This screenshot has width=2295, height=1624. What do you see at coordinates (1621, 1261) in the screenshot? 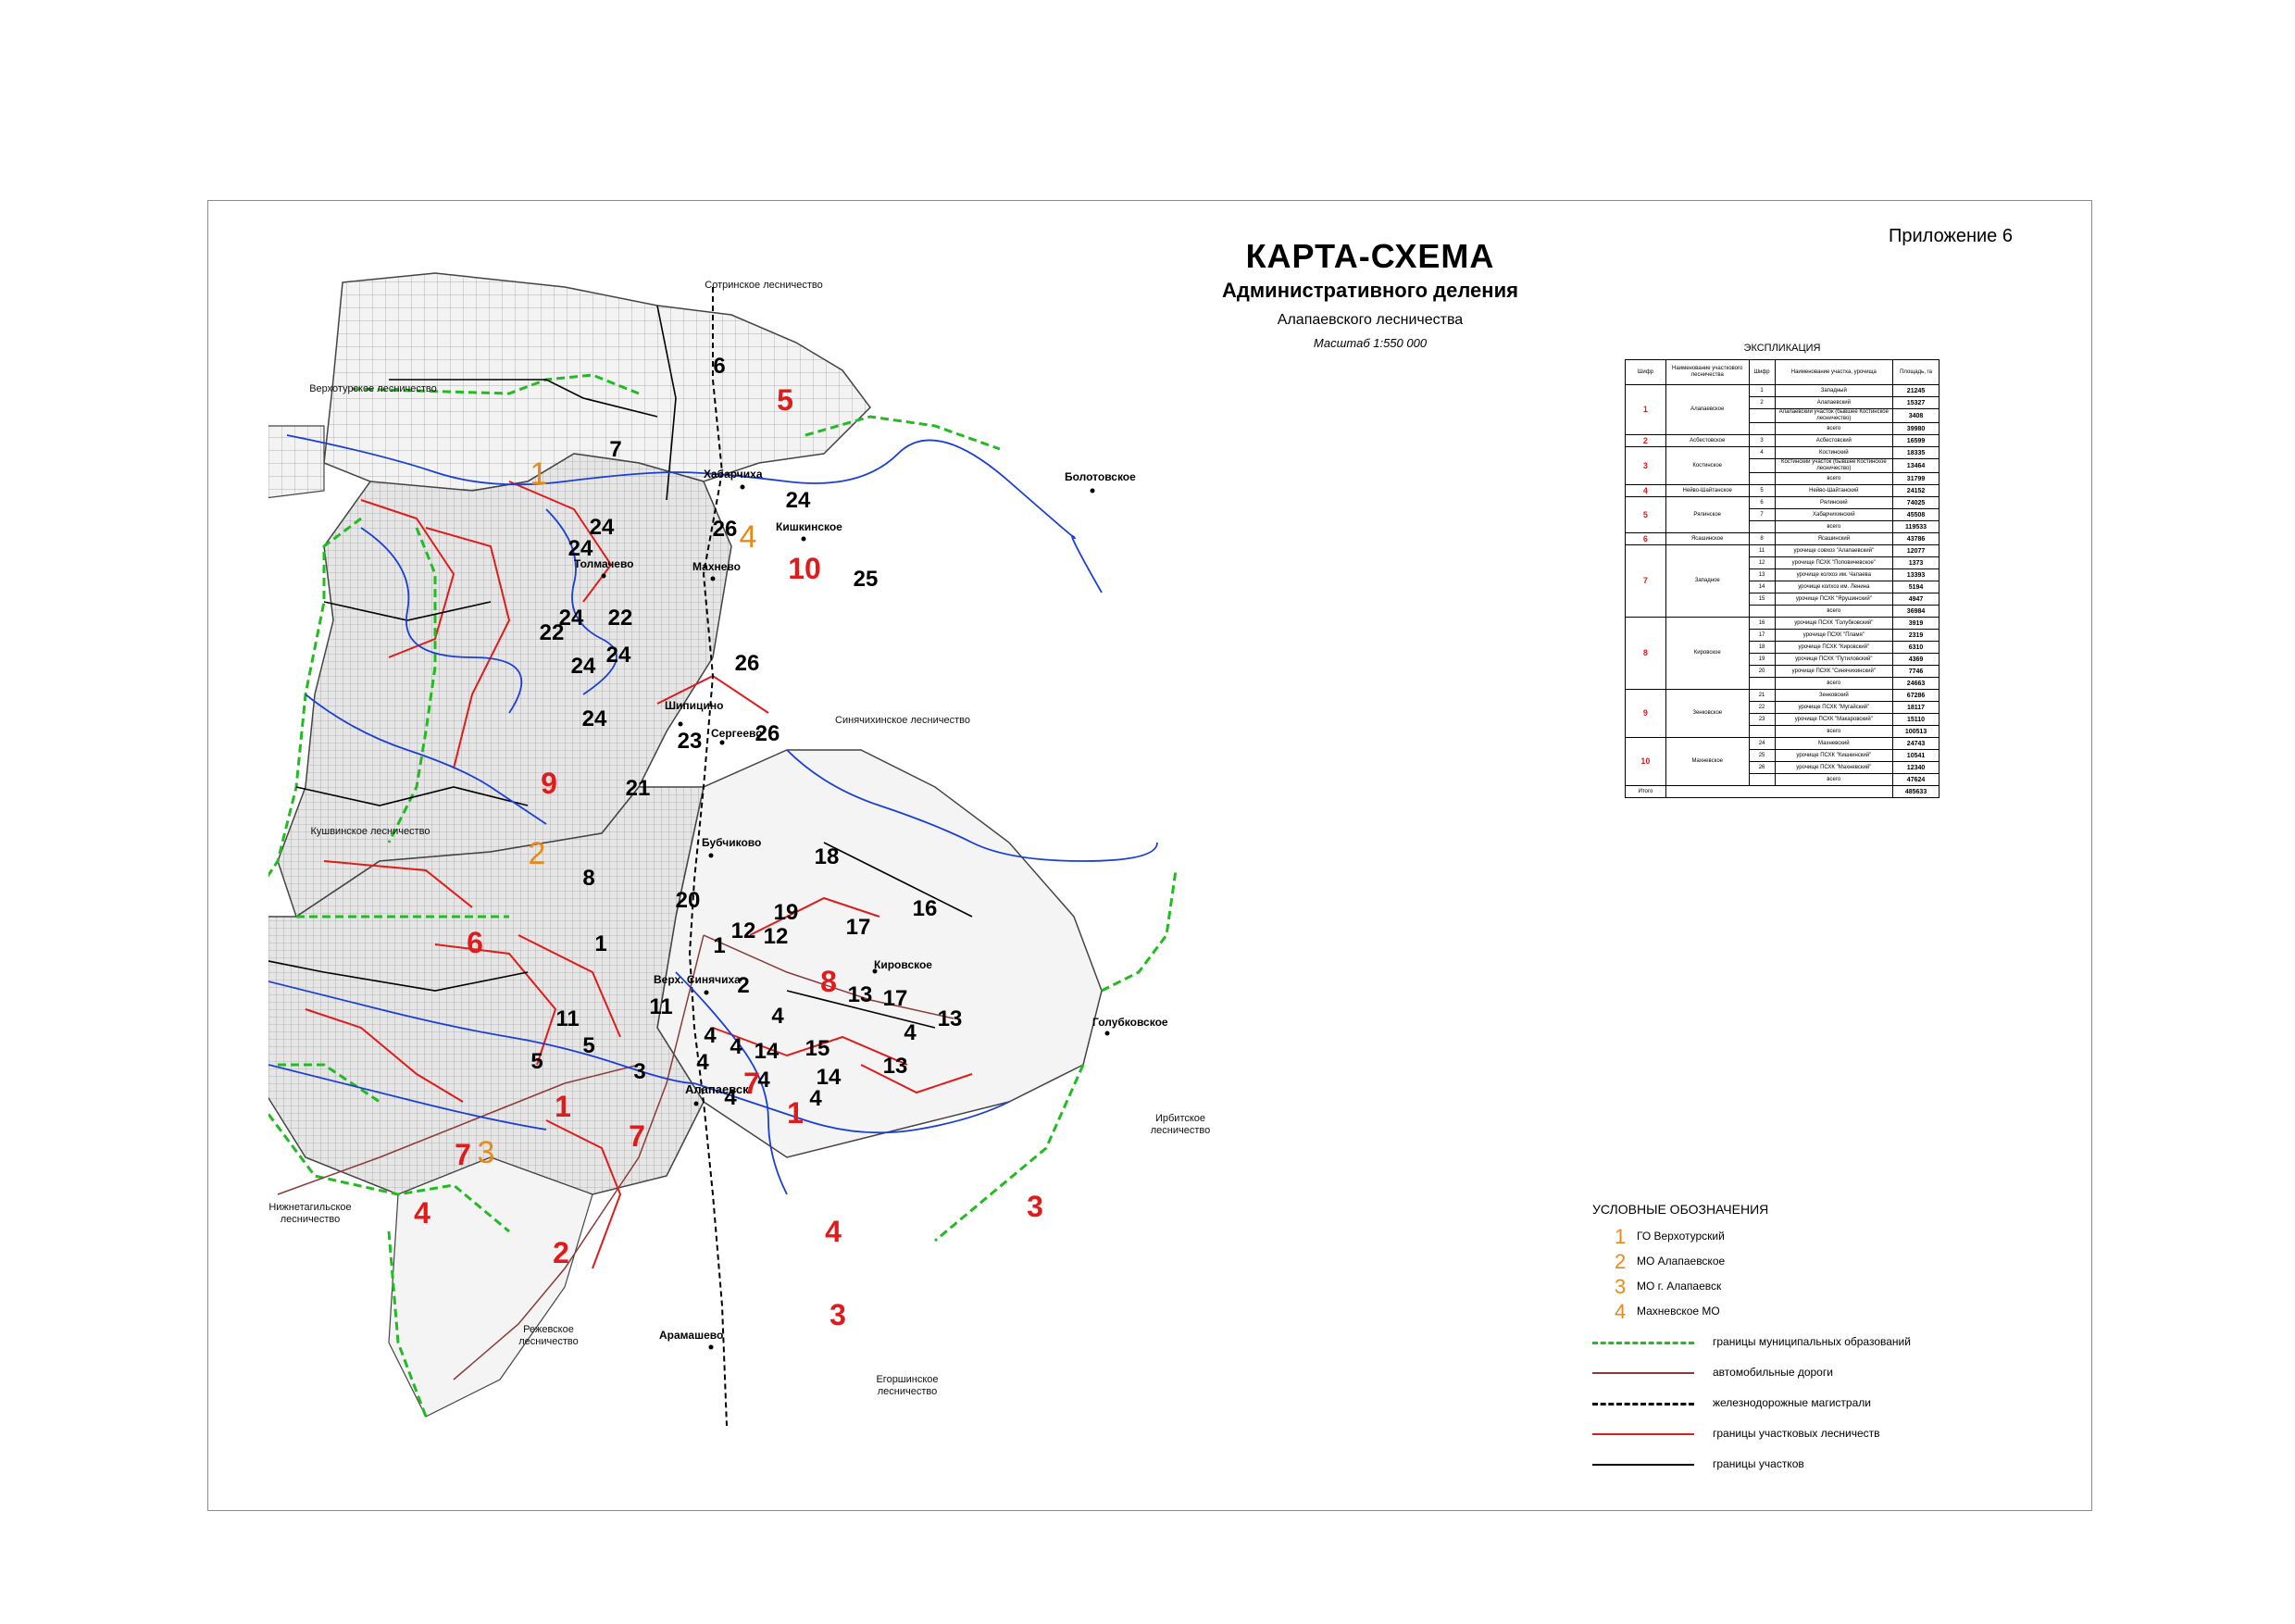
I see `legend-number: 2` at bounding box center [1621, 1261].